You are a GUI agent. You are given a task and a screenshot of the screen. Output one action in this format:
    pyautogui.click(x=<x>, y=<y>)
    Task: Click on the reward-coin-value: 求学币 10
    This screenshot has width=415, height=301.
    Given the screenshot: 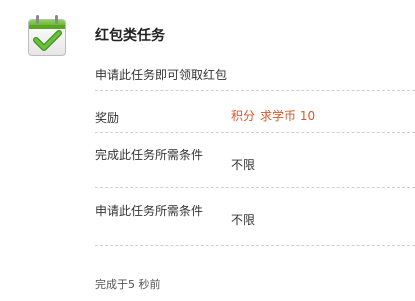 What is the action you would take?
    pyautogui.click(x=288, y=116)
    